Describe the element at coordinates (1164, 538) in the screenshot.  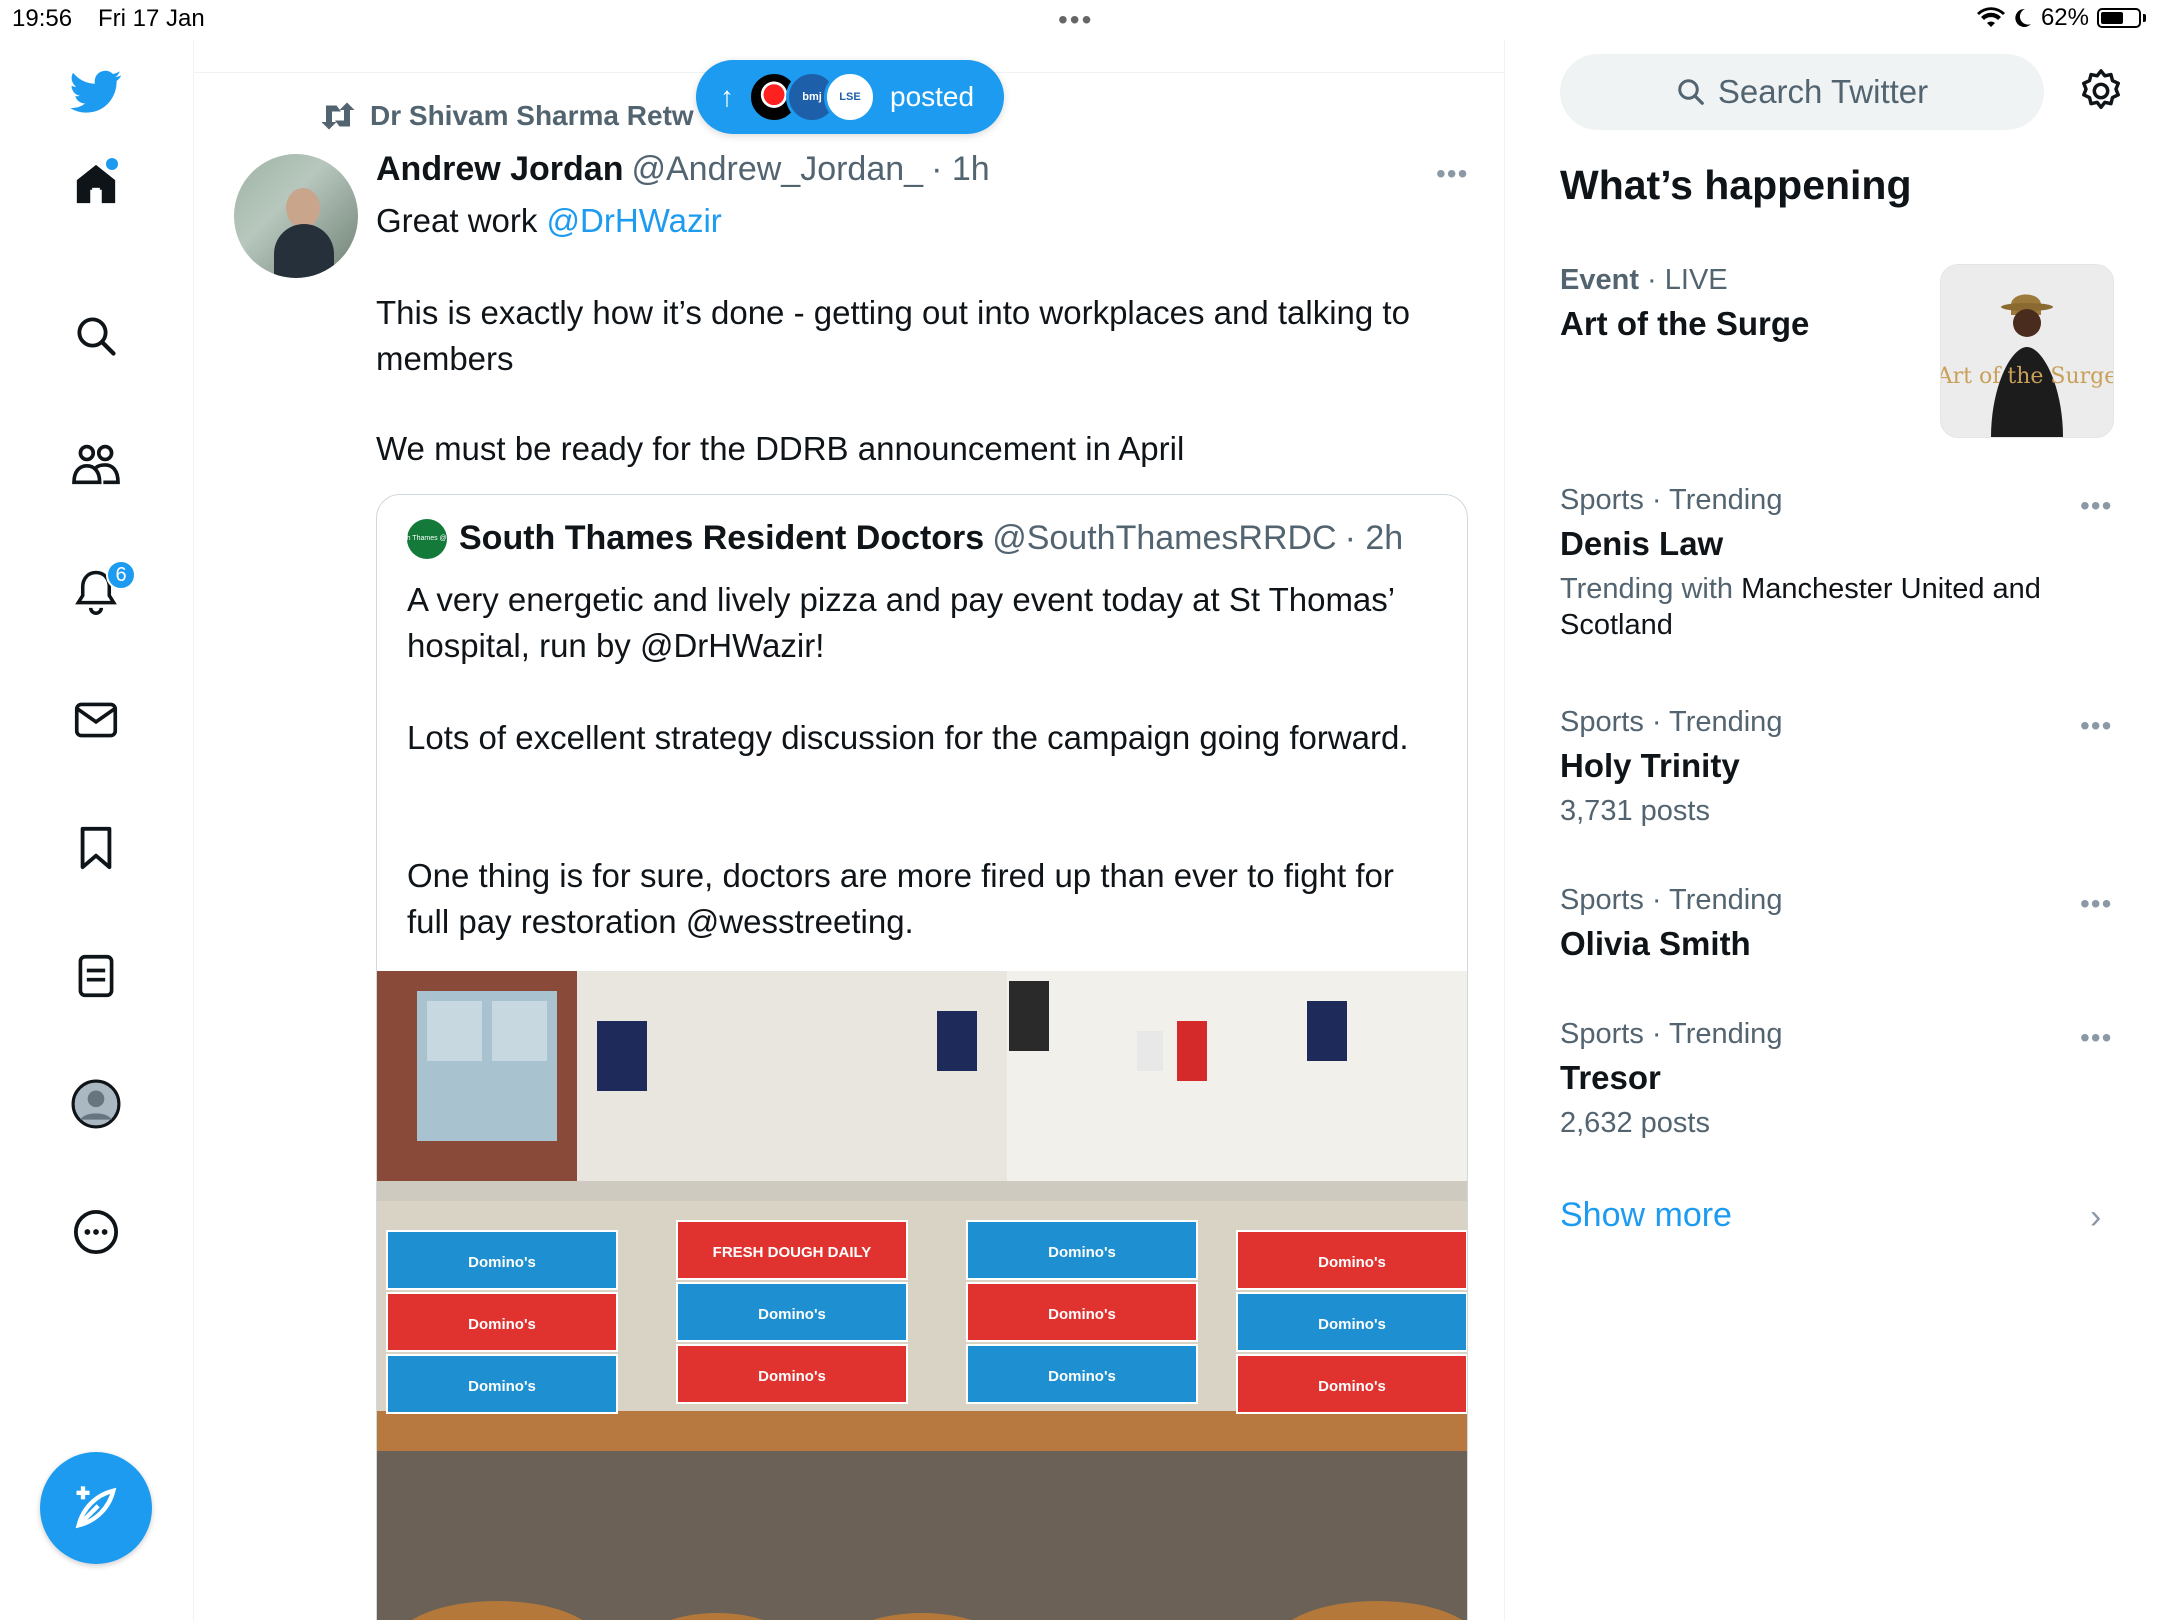
I see `quoted-author-handle: @SouthThamesRRDC` at that location.